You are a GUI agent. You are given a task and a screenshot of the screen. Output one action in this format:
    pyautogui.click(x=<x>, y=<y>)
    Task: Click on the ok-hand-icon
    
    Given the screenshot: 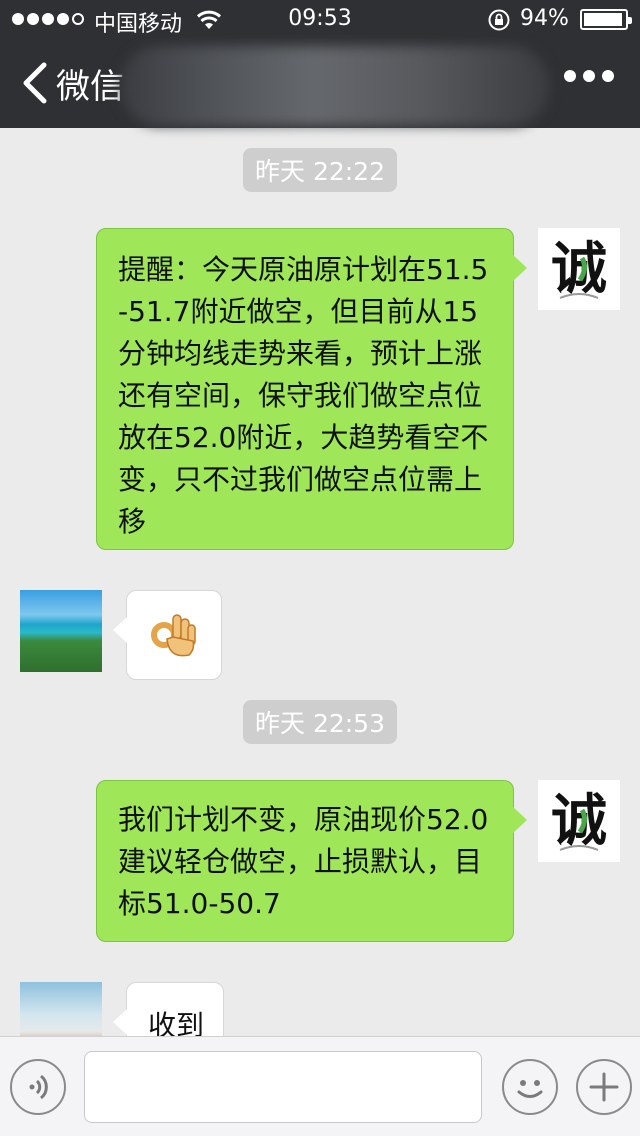 What is the action you would take?
    pyautogui.click(x=173, y=635)
    